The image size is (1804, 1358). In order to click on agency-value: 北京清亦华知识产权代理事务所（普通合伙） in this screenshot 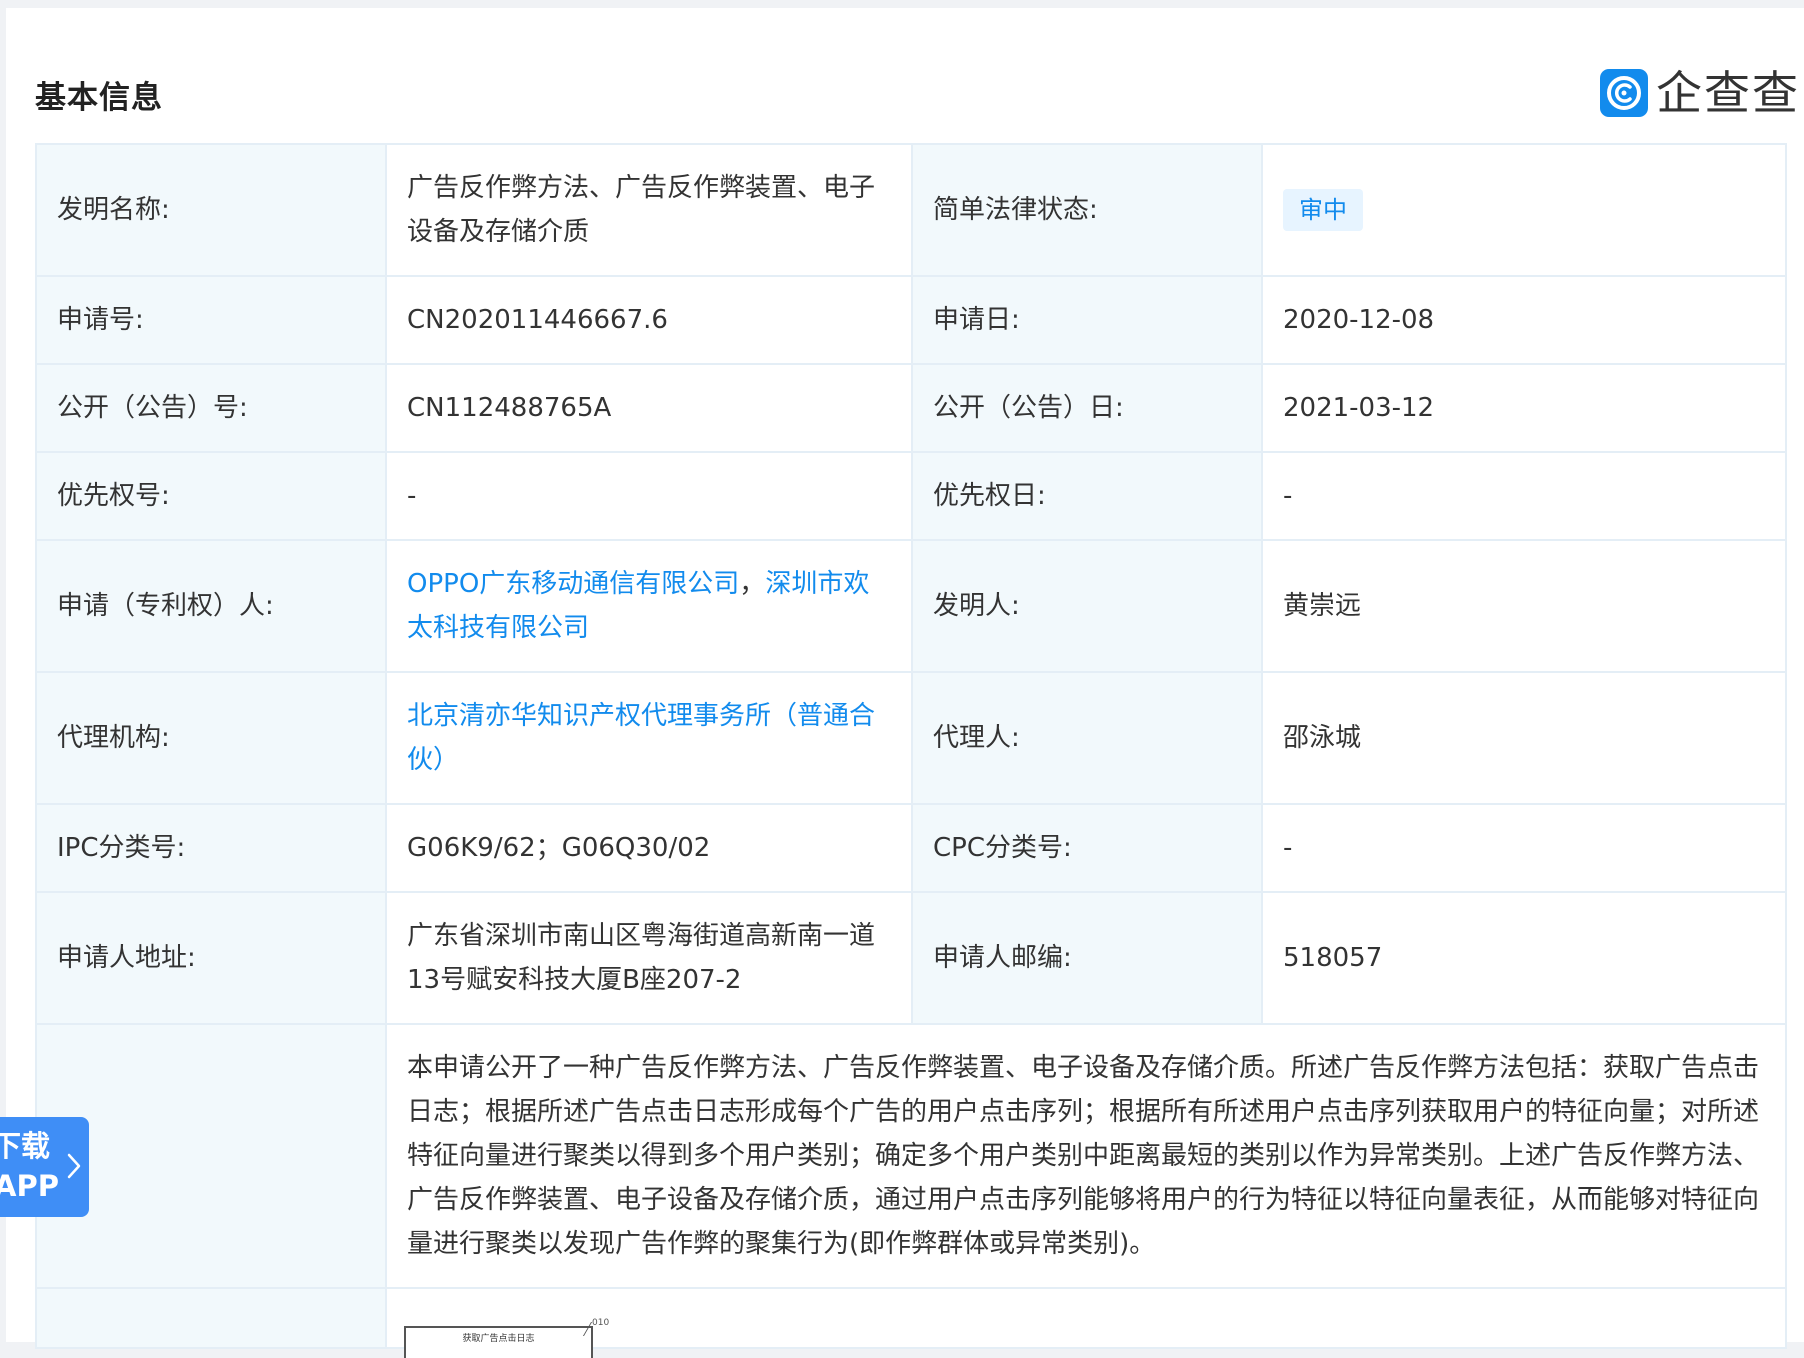, I will do `click(649, 738)`.